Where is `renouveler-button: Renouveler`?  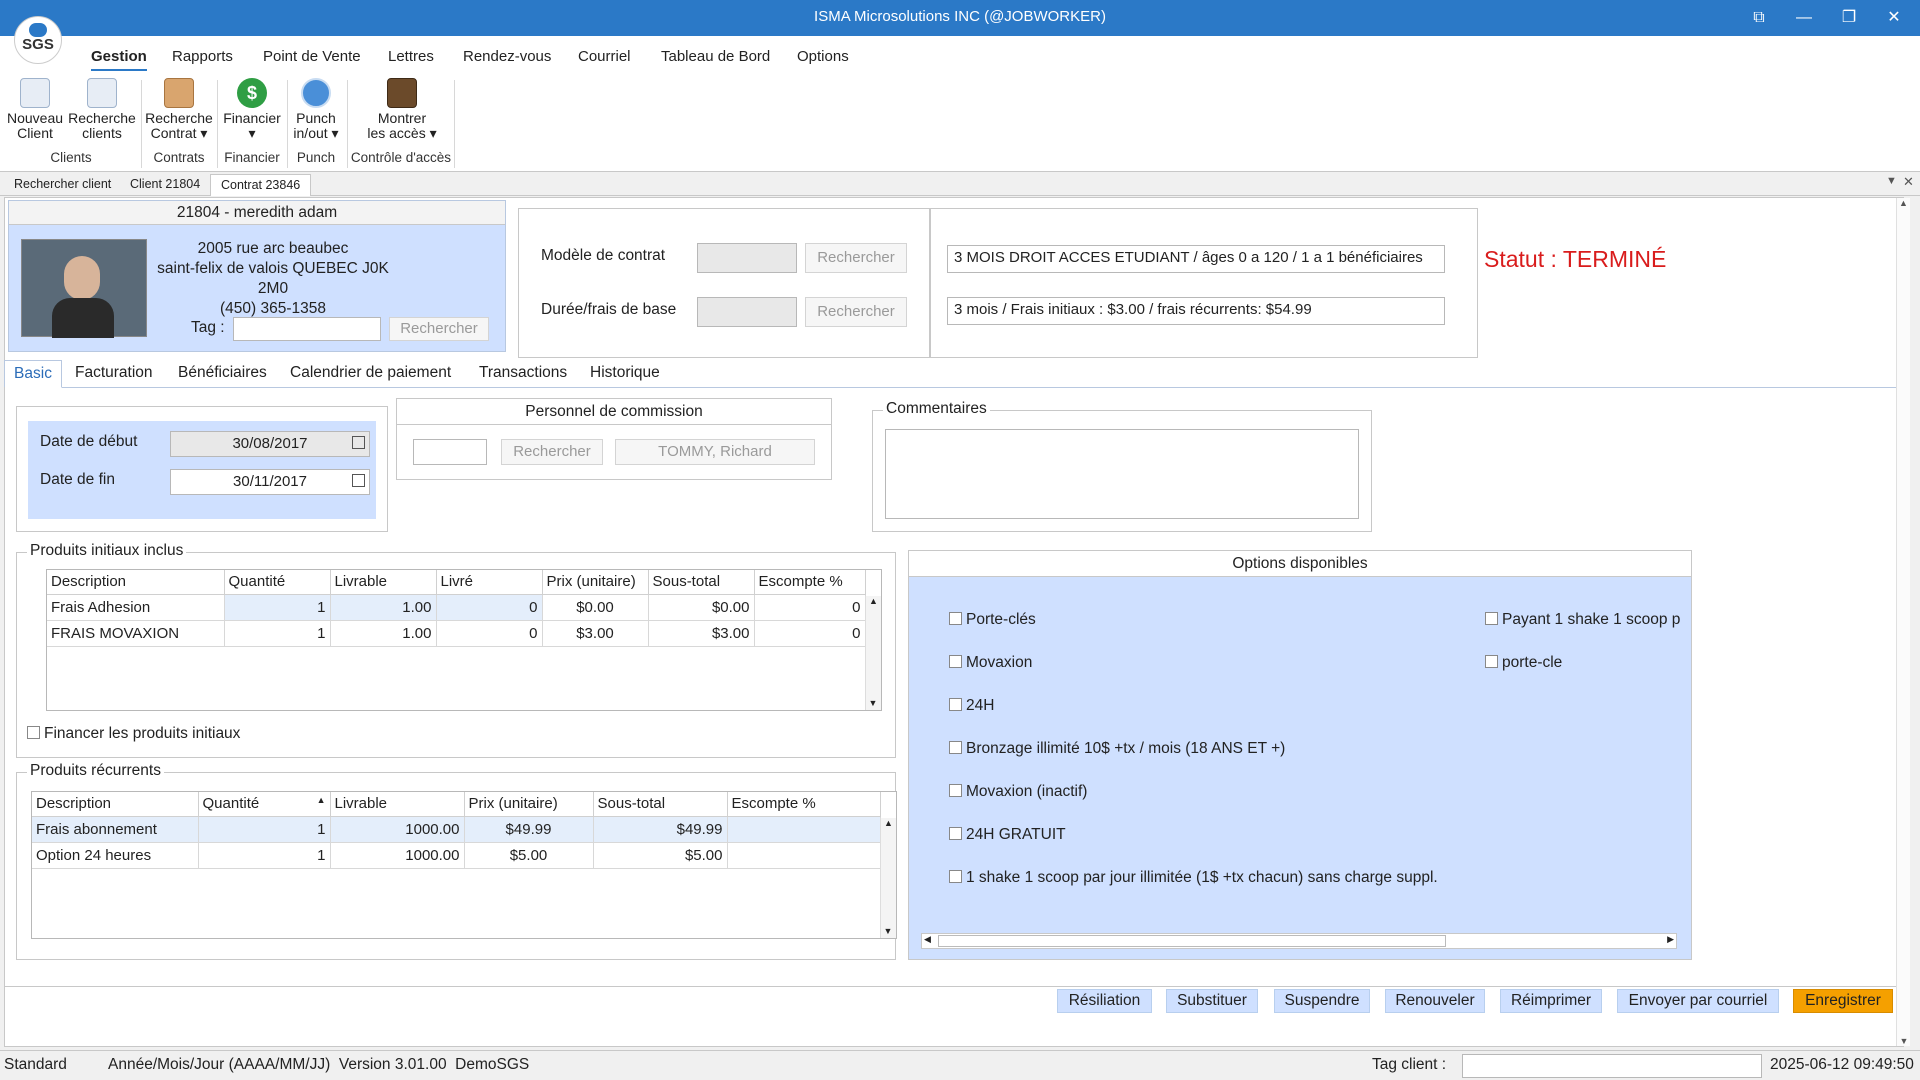 renouveler-button: Renouveler is located at coordinates (1435, 1001).